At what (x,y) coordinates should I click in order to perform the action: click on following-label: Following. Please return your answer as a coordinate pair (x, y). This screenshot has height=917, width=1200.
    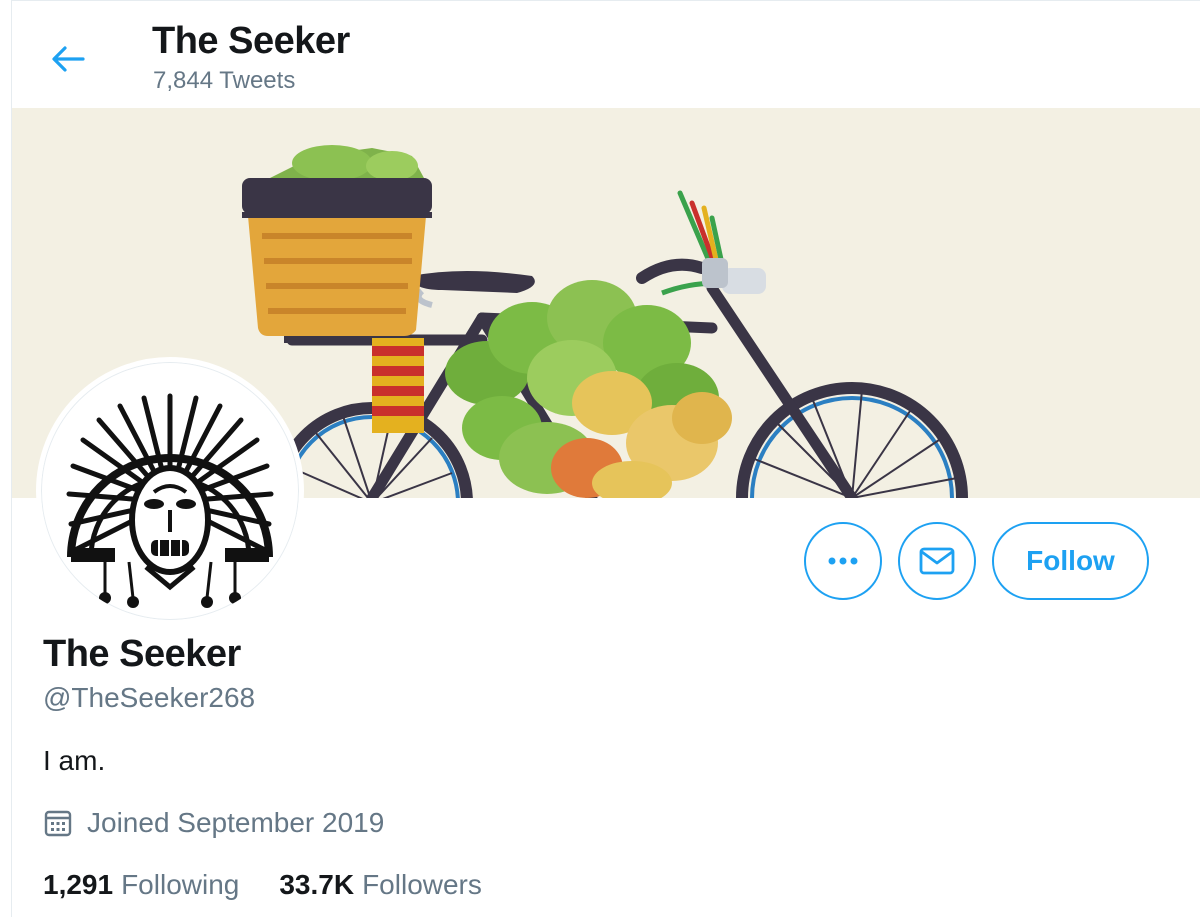
    Looking at the image, I should click on (180, 884).